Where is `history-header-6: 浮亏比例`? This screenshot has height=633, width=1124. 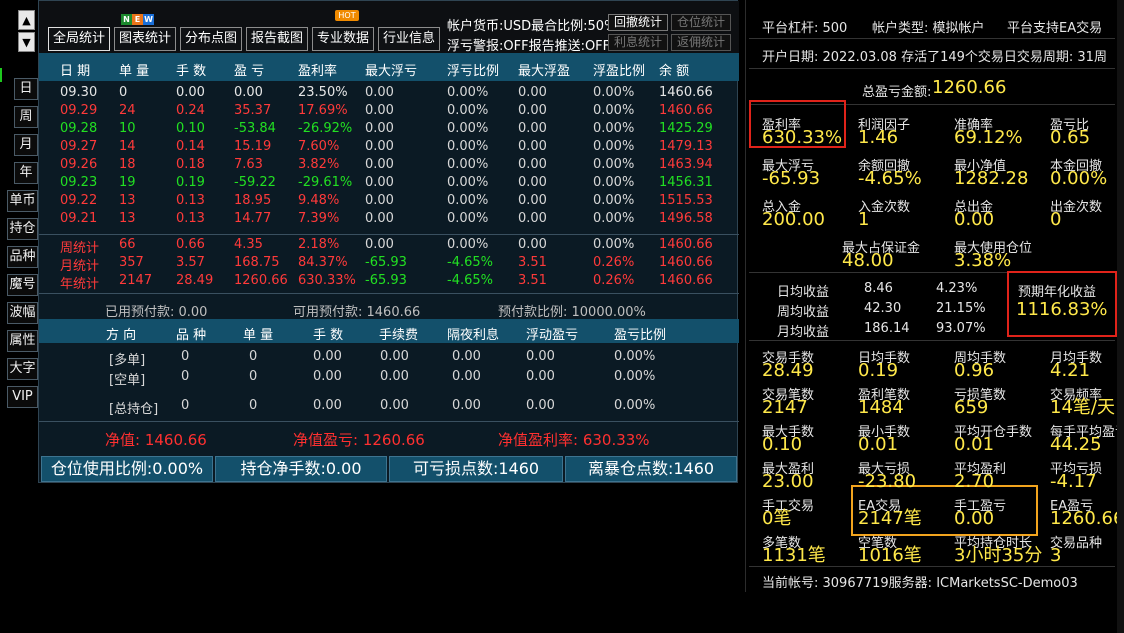 history-header-6: 浮亏比例 is located at coordinates (473, 69).